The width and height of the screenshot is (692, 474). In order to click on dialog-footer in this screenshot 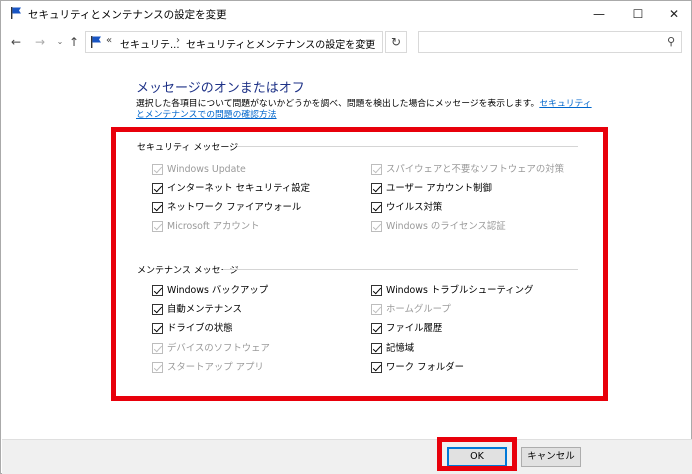, I will do `click(347, 456)`.